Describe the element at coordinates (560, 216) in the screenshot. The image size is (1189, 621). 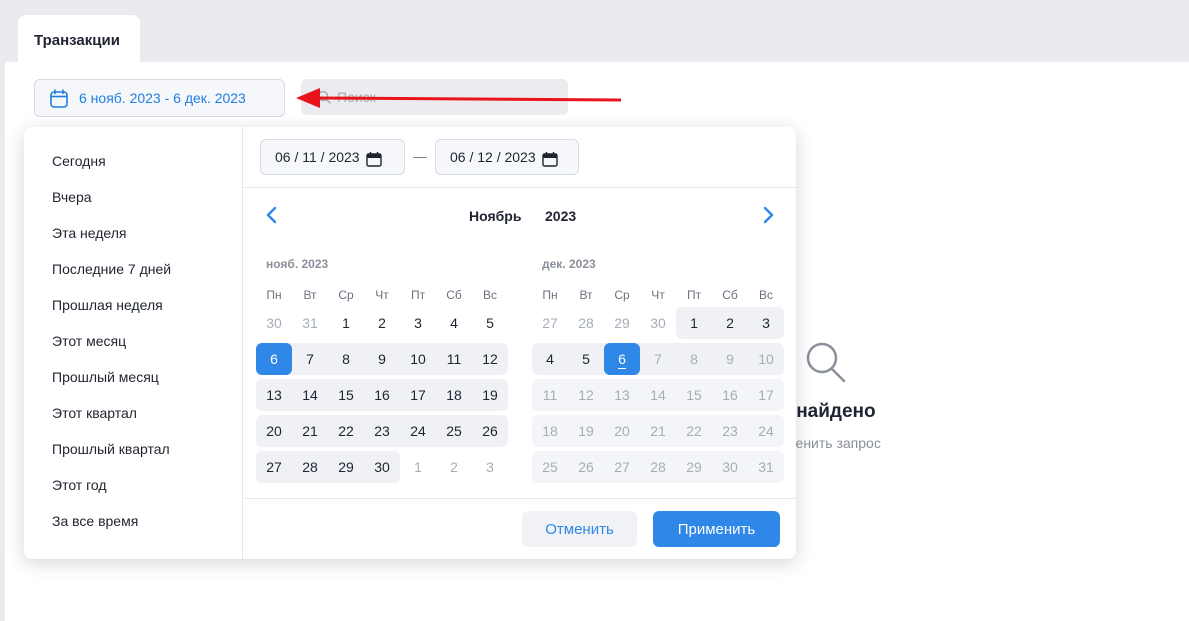
I see `year-selector: 2023` at that location.